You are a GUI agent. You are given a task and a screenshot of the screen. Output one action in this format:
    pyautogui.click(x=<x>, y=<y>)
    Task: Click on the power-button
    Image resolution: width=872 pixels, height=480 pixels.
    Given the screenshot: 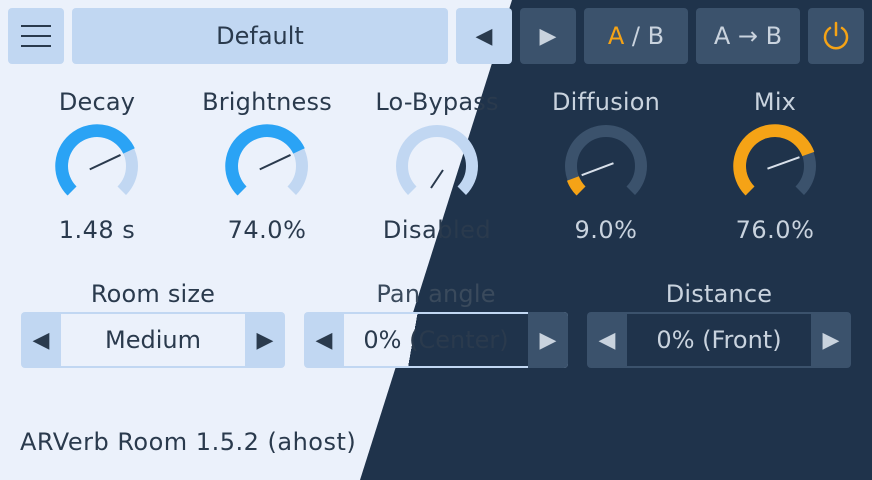 What is the action you would take?
    pyautogui.click(x=836, y=36)
    